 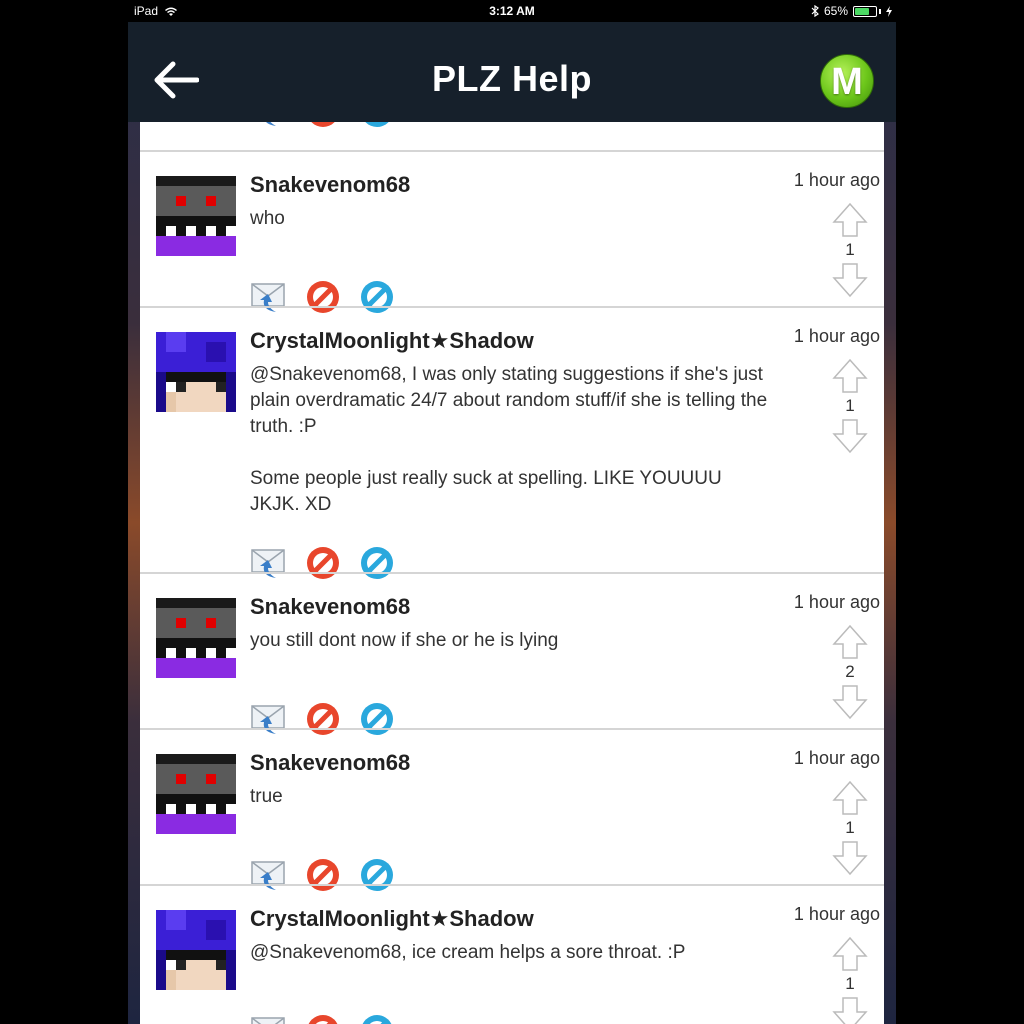 I want to click on comment-partial, so click(x=512, y=136).